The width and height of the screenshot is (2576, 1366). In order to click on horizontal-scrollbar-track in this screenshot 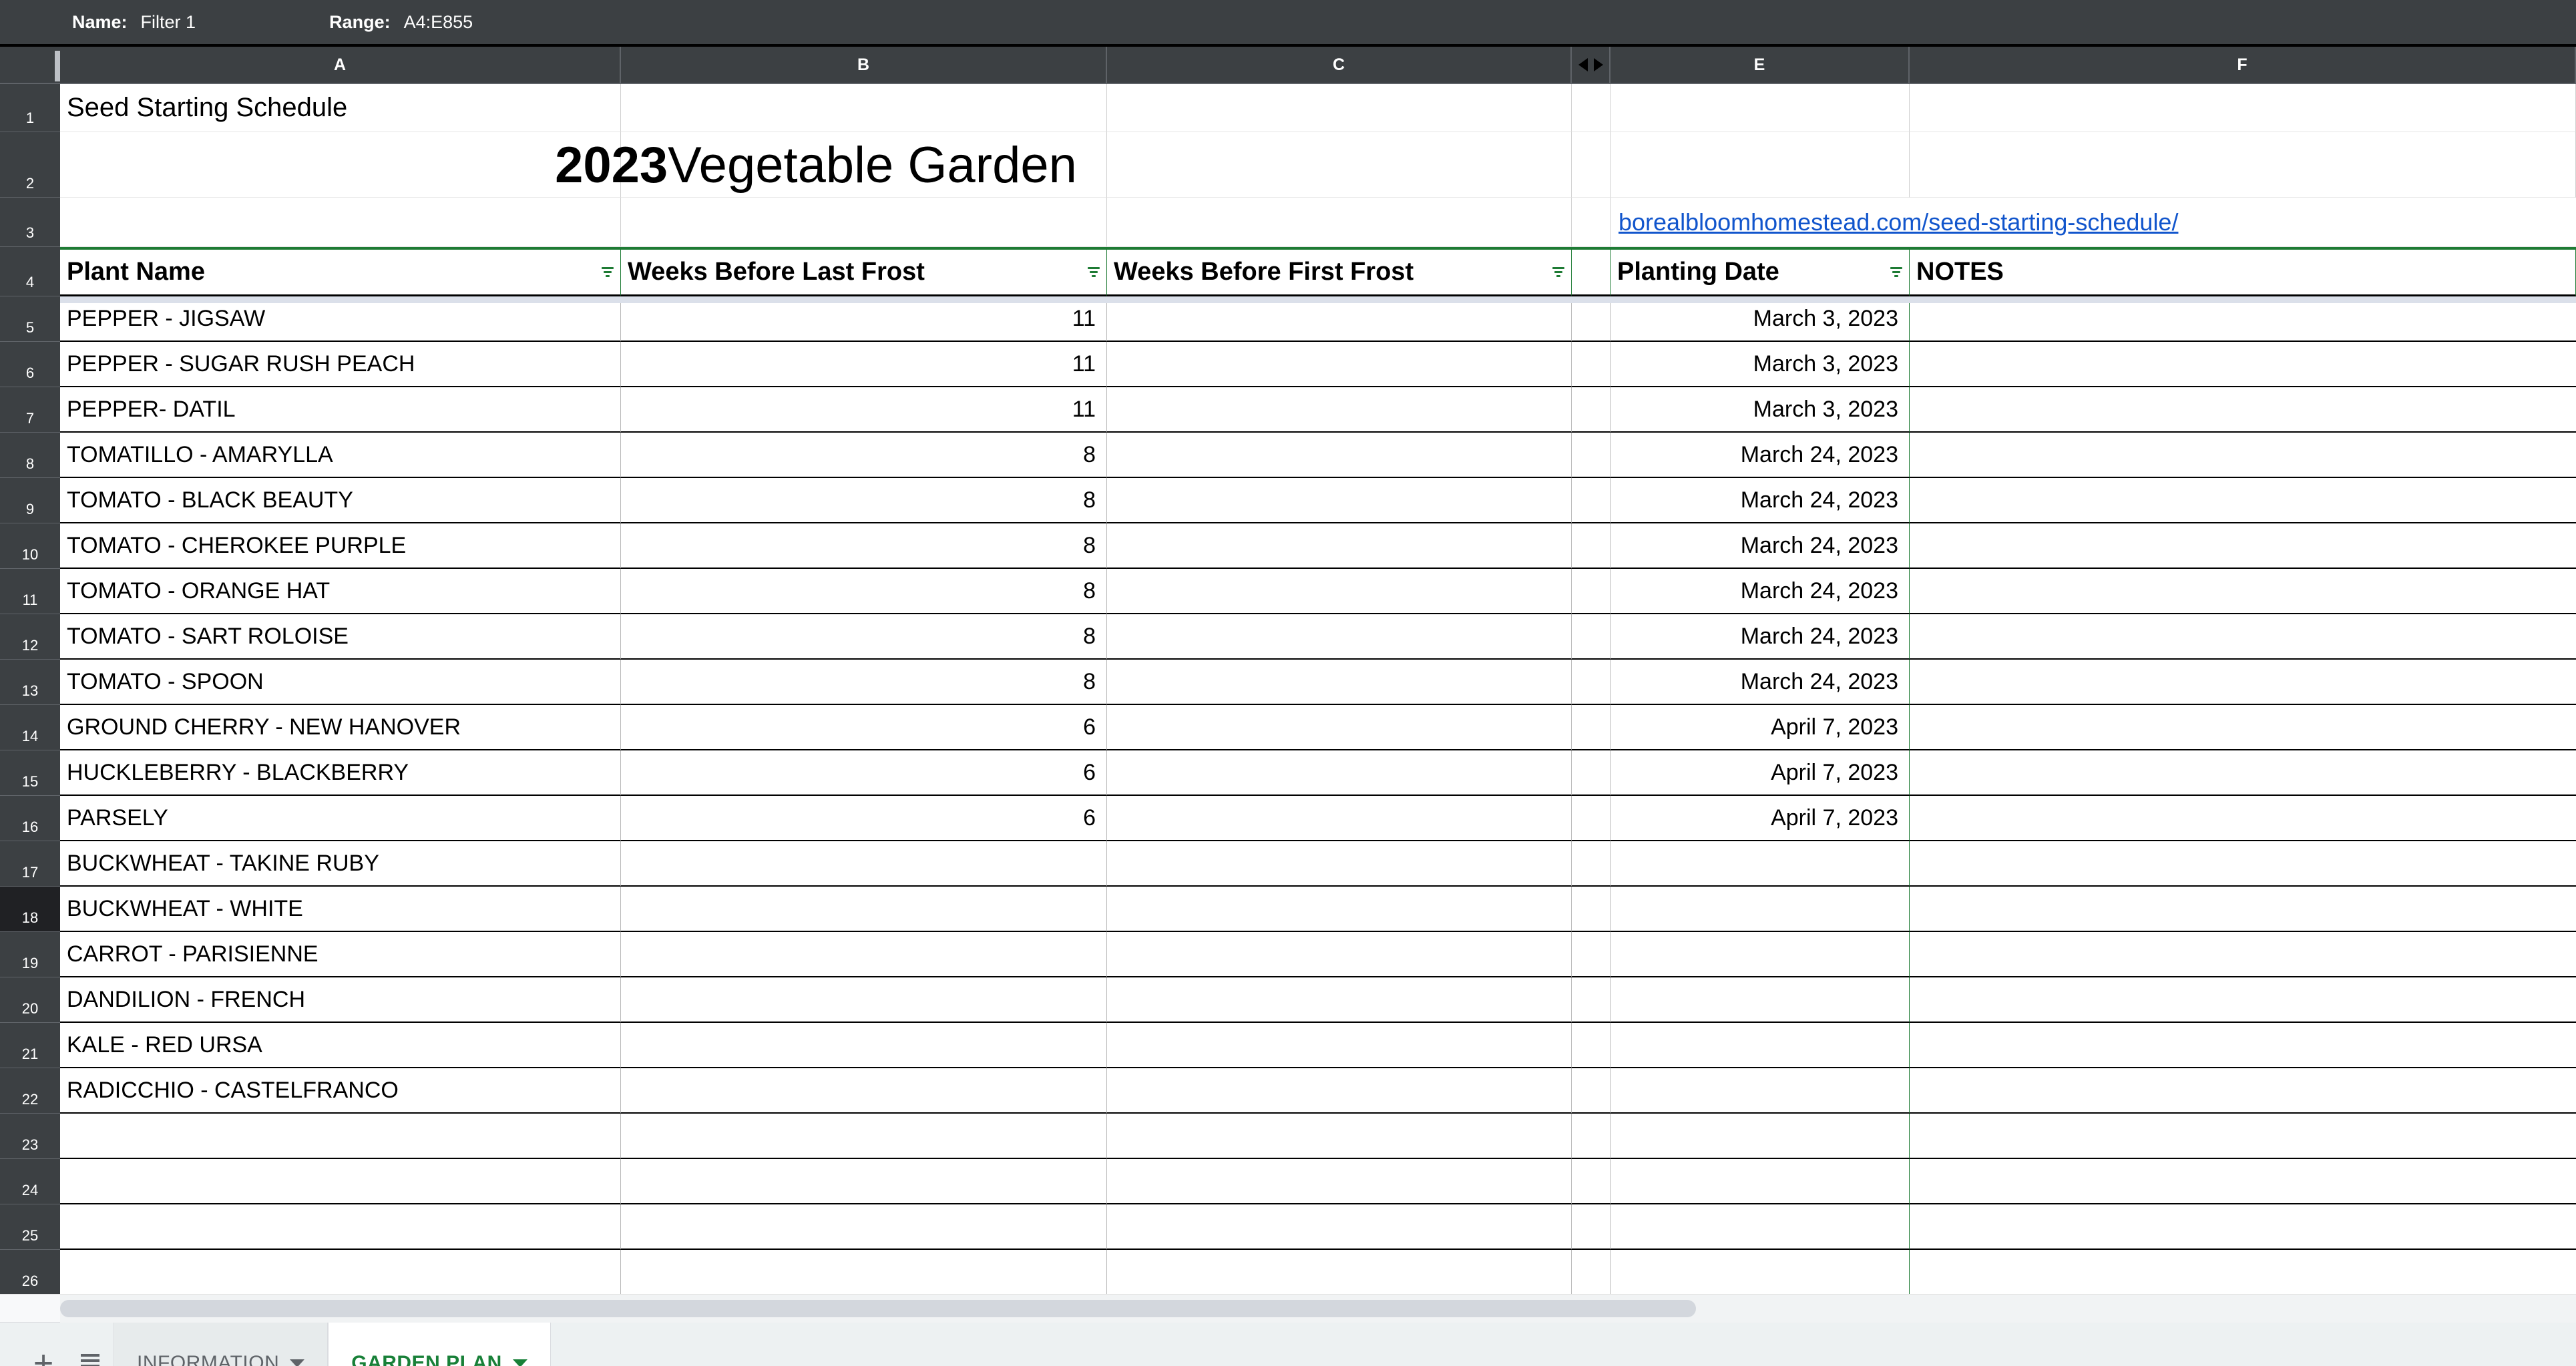, I will do `click(1318, 1308)`.